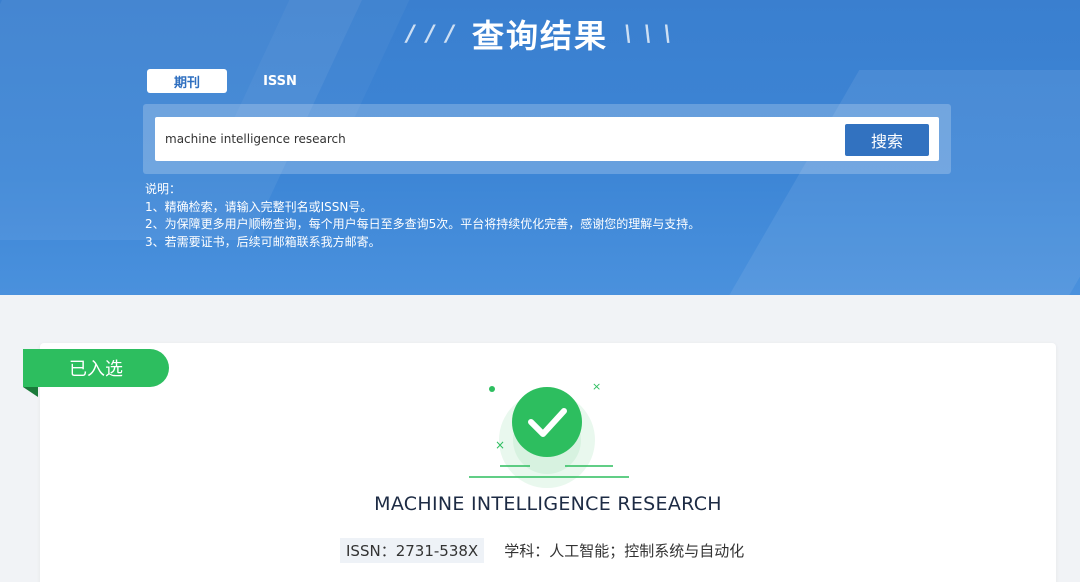  Describe the element at coordinates (280, 81) in the screenshot. I see `tab-issn: ISSN` at that location.